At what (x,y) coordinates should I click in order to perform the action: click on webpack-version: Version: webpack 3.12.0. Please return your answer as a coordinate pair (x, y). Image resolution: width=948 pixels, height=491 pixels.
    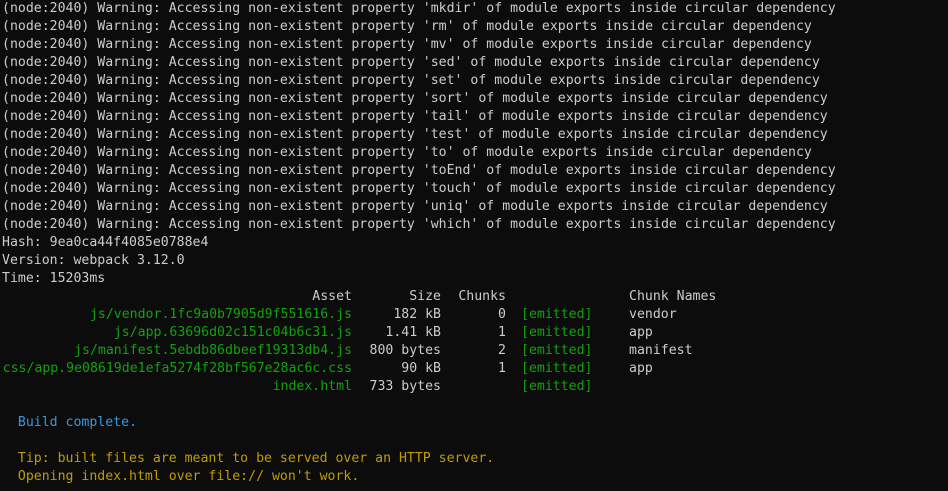
    Looking at the image, I should click on (93, 260).